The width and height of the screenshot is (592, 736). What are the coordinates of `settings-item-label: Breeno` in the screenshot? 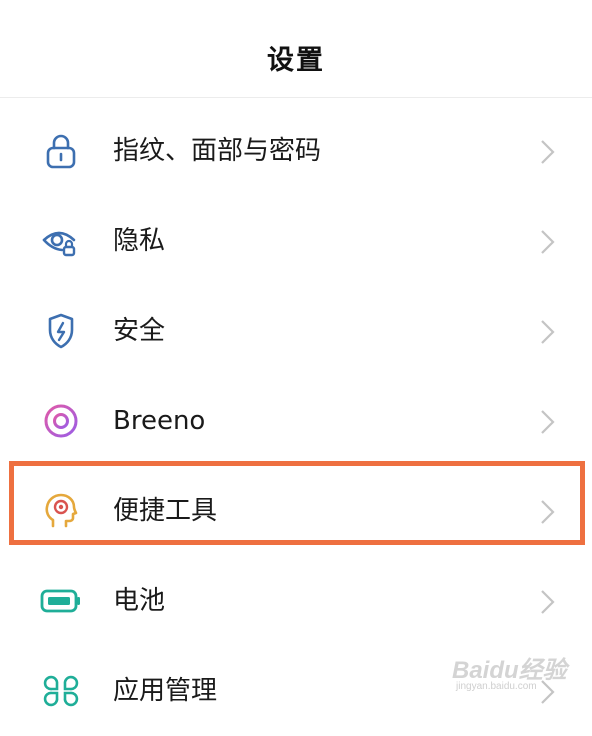 It's located at (159, 421).